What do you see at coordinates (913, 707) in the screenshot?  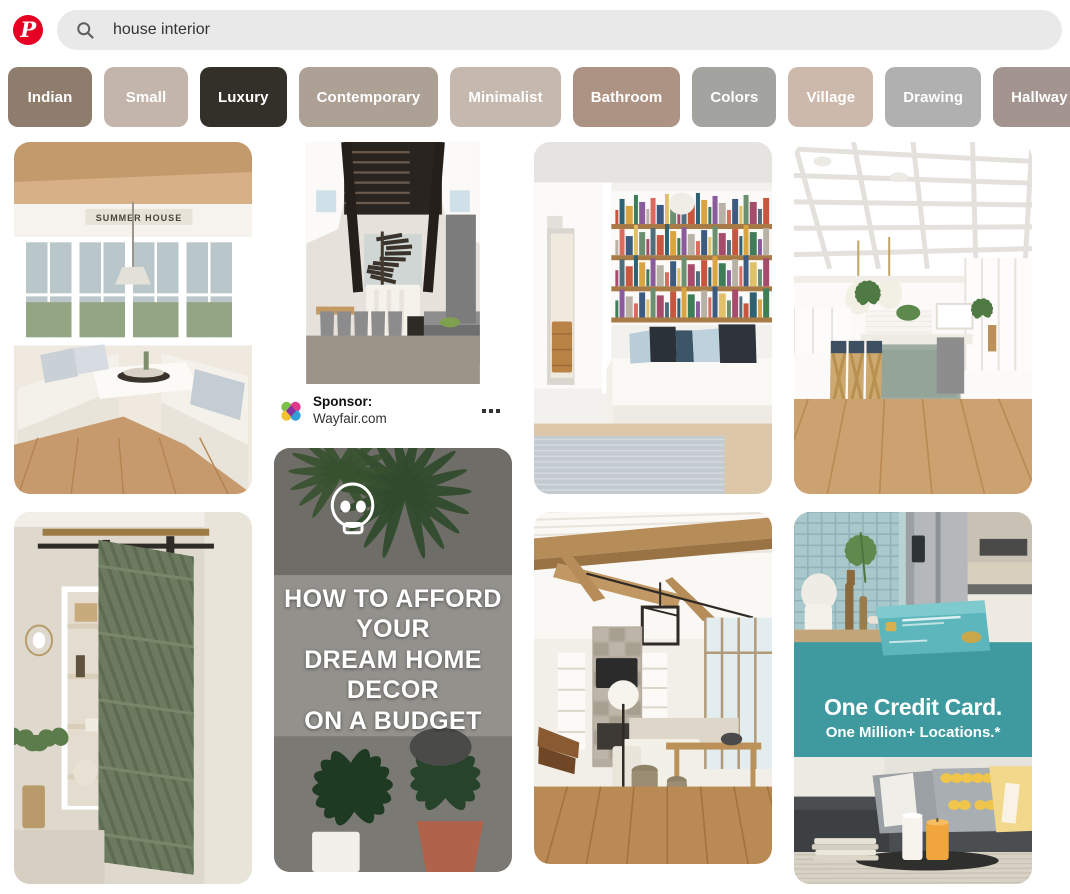 I see `ad-headline: One Credit Card.` at bounding box center [913, 707].